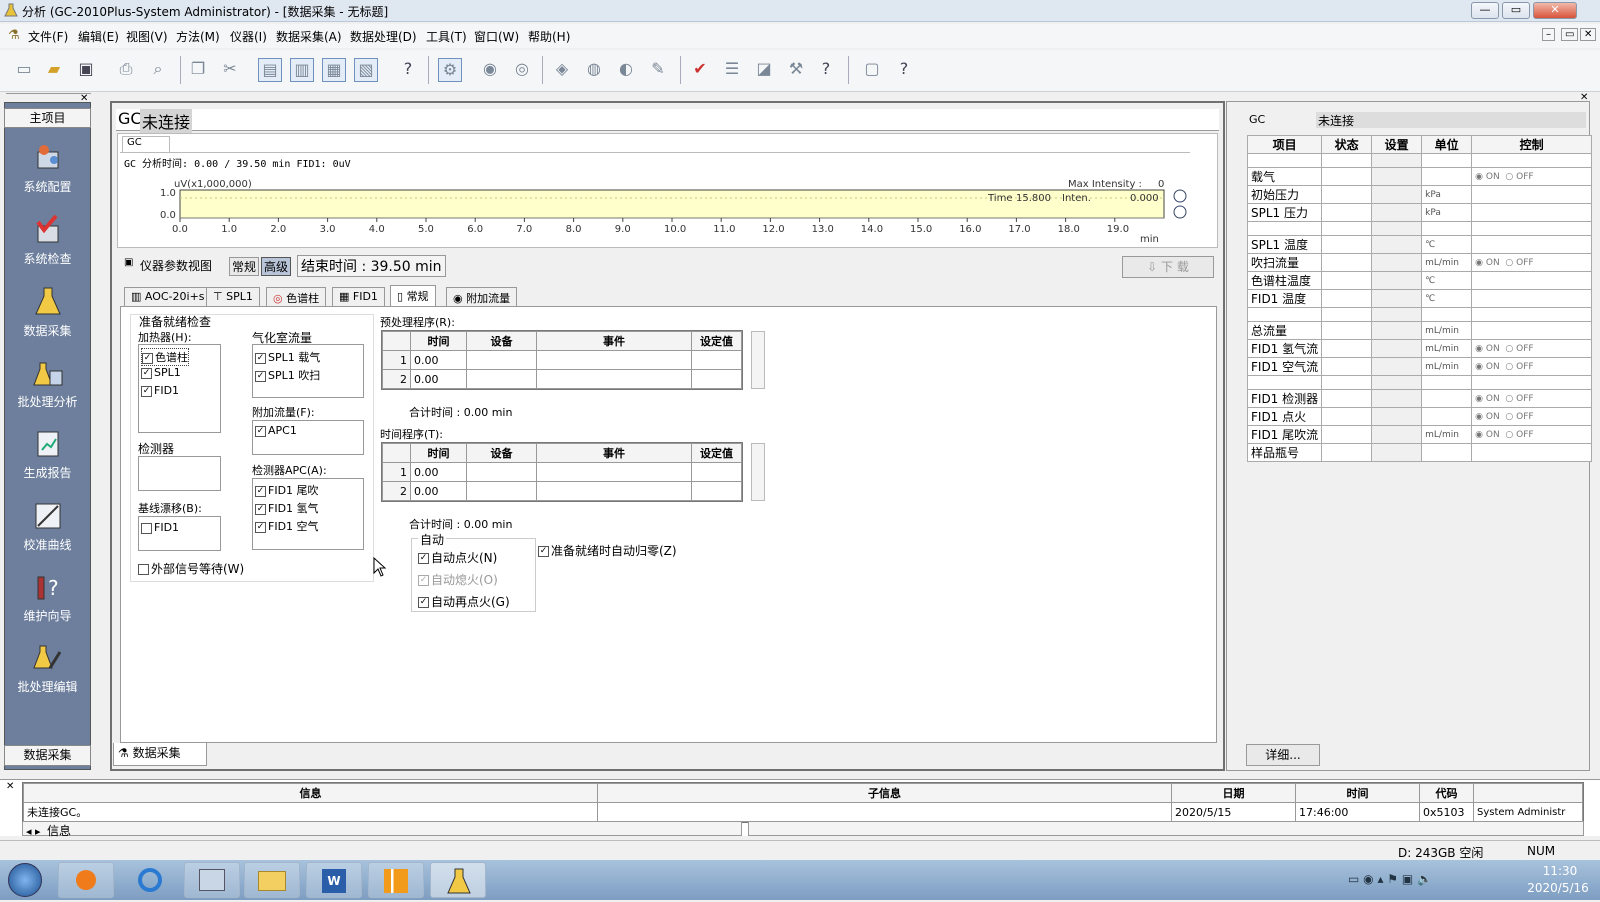 The width and height of the screenshot is (1600, 902). What do you see at coordinates (147, 36) in the screenshot?
I see `menu-view: 视图(V)` at bounding box center [147, 36].